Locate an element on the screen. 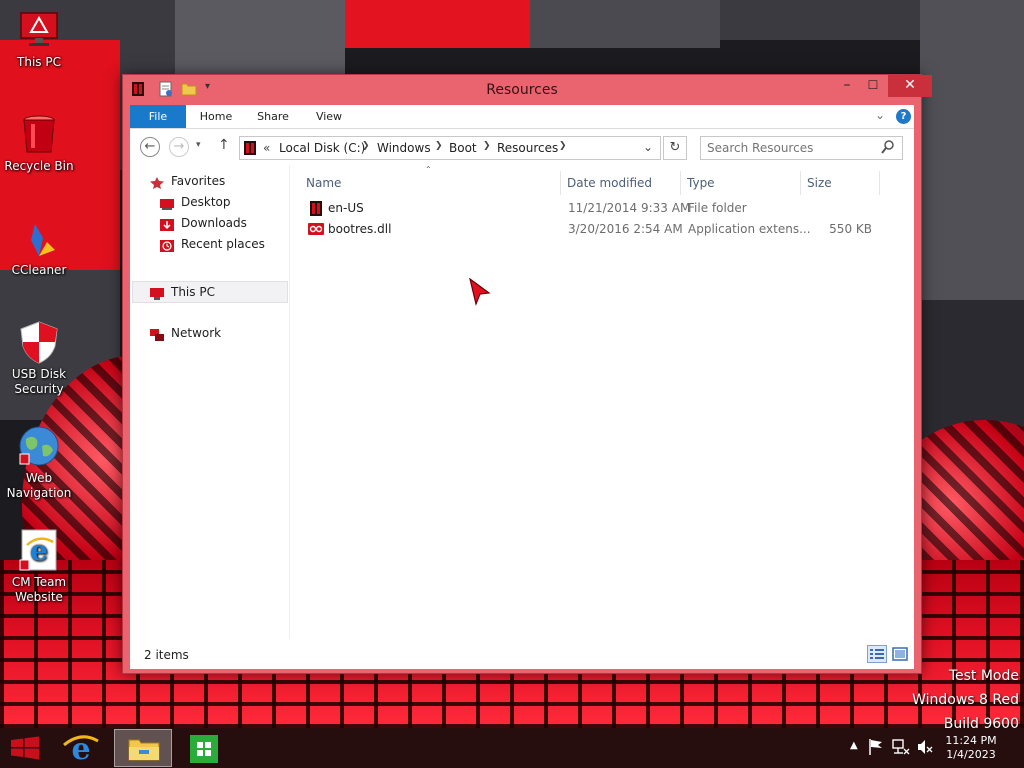 The image size is (1024, 768). large-icons-view-button is located at coordinates (900, 654).